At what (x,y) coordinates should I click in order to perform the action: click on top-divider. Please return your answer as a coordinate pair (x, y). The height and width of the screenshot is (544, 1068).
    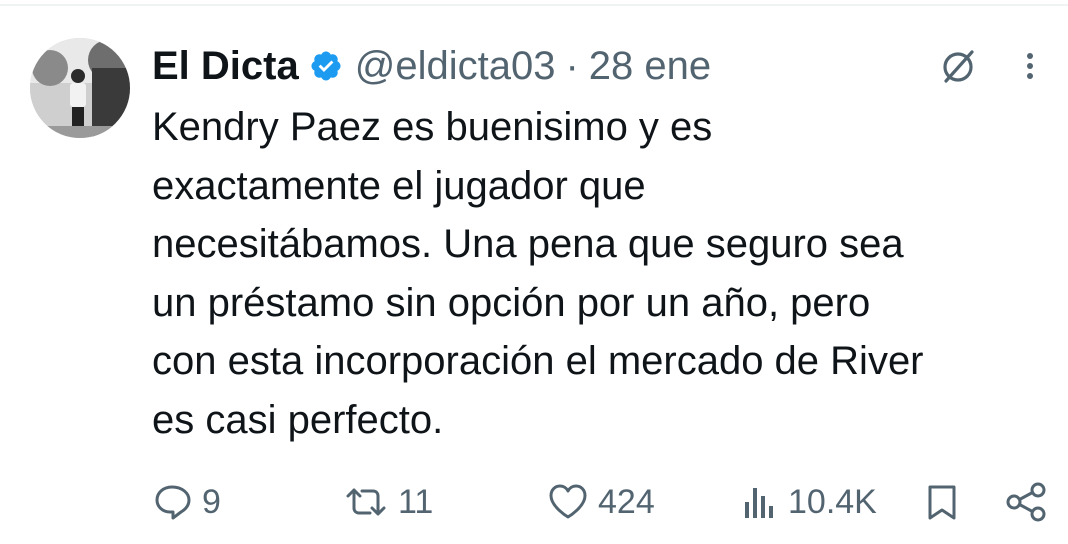
    Looking at the image, I should click on (534, 5).